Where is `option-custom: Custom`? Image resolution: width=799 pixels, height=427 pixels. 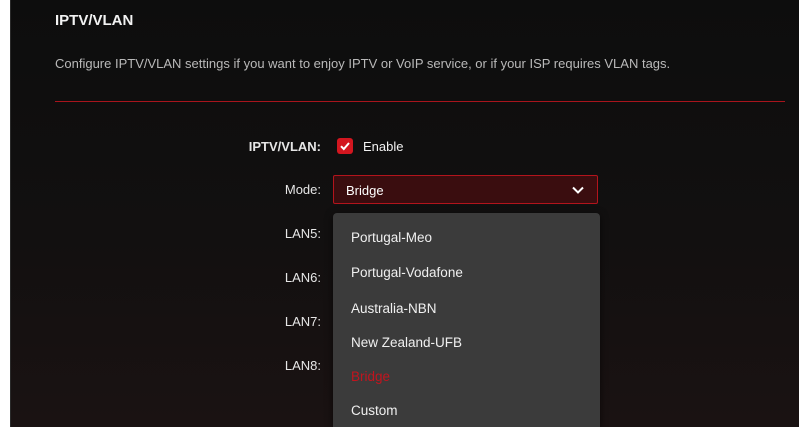 option-custom: Custom is located at coordinates (374, 410).